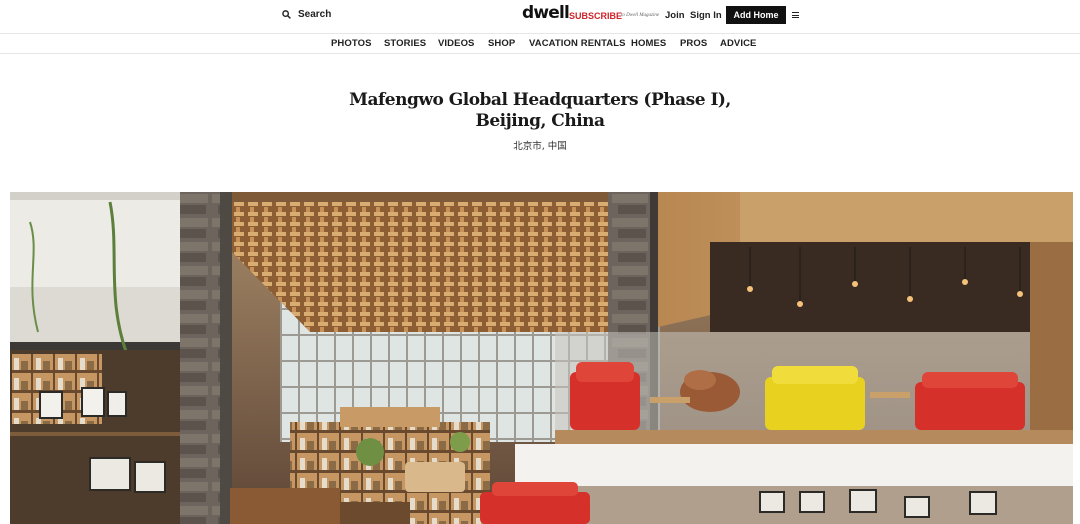 Image resolution: width=1080 pixels, height=524 pixels. What do you see at coordinates (640, 15) in the screenshot?
I see `subscribe-subtitle: to Dwell Magazine` at bounding box center [640, 15].